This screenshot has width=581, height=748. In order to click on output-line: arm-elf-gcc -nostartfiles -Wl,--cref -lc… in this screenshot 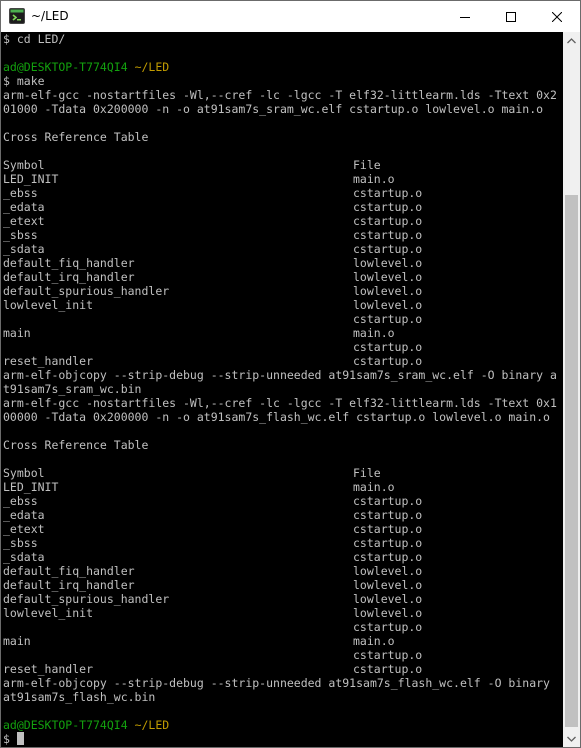, I will do `click(280, 95)`.